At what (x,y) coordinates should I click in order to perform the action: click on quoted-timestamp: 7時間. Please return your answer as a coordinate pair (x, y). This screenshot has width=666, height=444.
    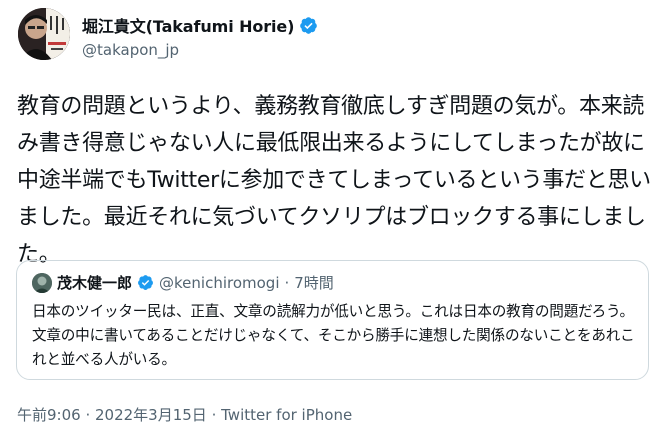
    Looking at the image, I should click on (314, 283).